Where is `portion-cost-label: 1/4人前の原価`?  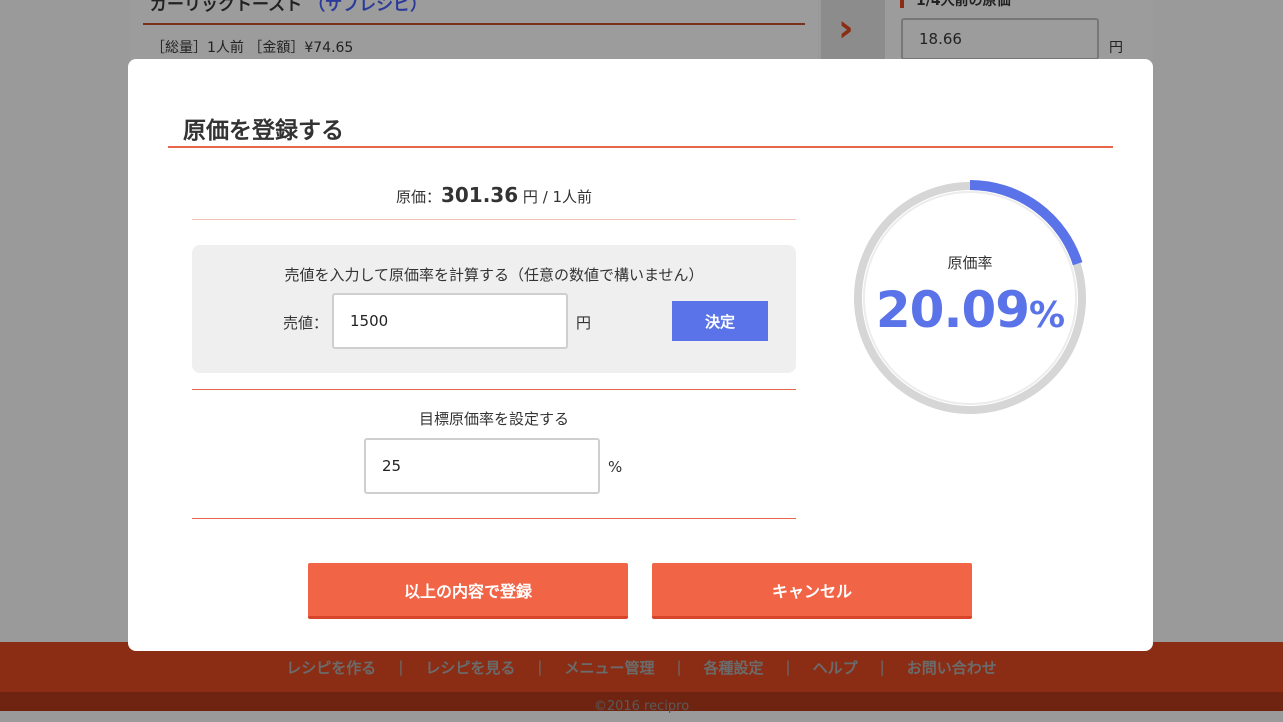 portion-cost-label: 1/4人前の原価 is located at coordinates (963, 4).